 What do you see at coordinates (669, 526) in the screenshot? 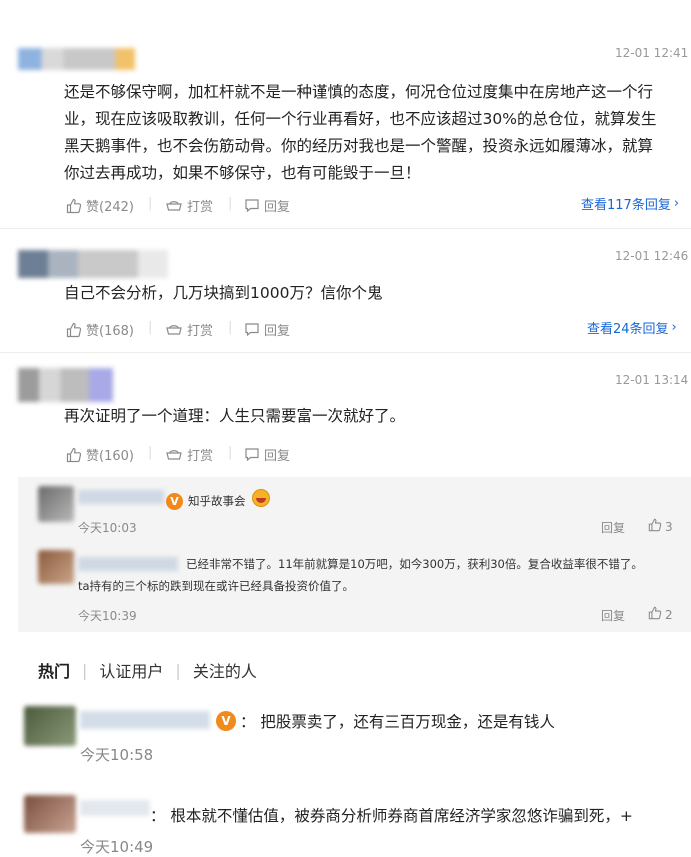
I see `like-count: 3` at bounding box center [669, 526].